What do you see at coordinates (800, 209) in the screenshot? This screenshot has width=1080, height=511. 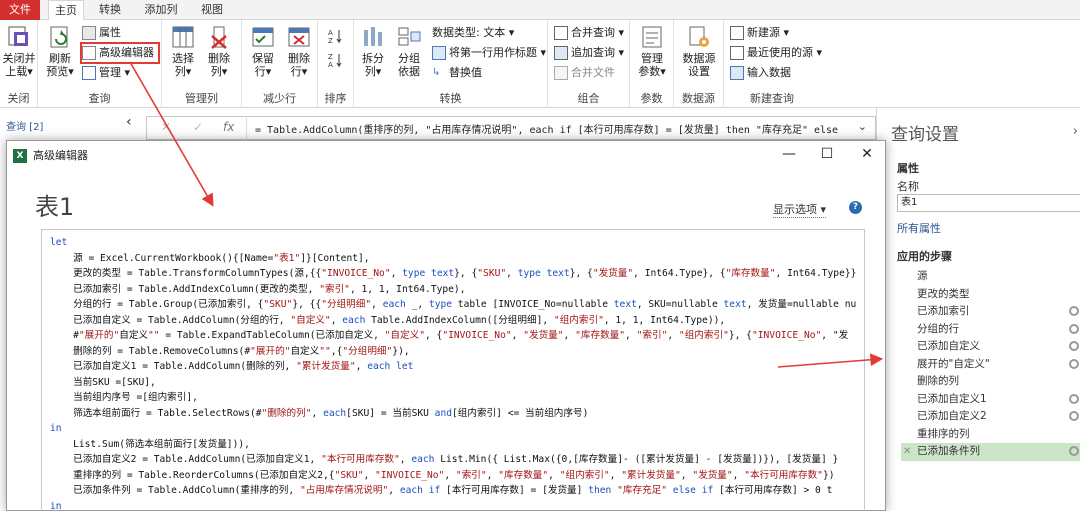 I see `display-options-dropdown: 显示选项 ▾` at bounding box center [800, 209].